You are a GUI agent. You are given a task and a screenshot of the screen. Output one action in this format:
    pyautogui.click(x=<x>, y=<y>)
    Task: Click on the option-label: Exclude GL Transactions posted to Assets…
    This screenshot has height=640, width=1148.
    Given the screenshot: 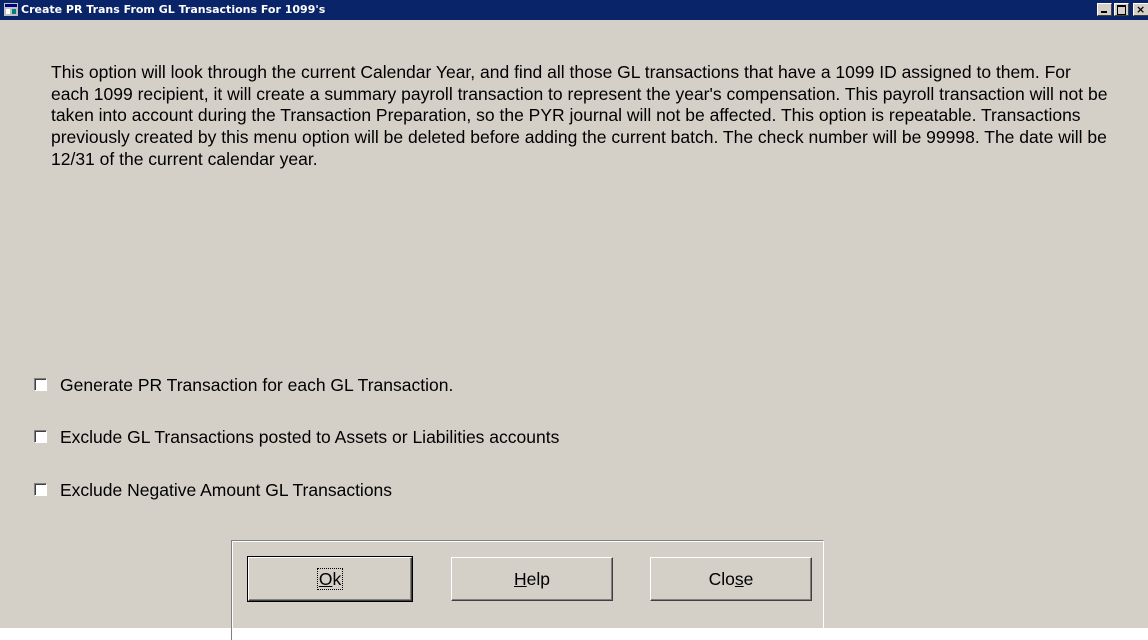 What is the action you would take?
    pyautogui.click(x=309, y=437)
    